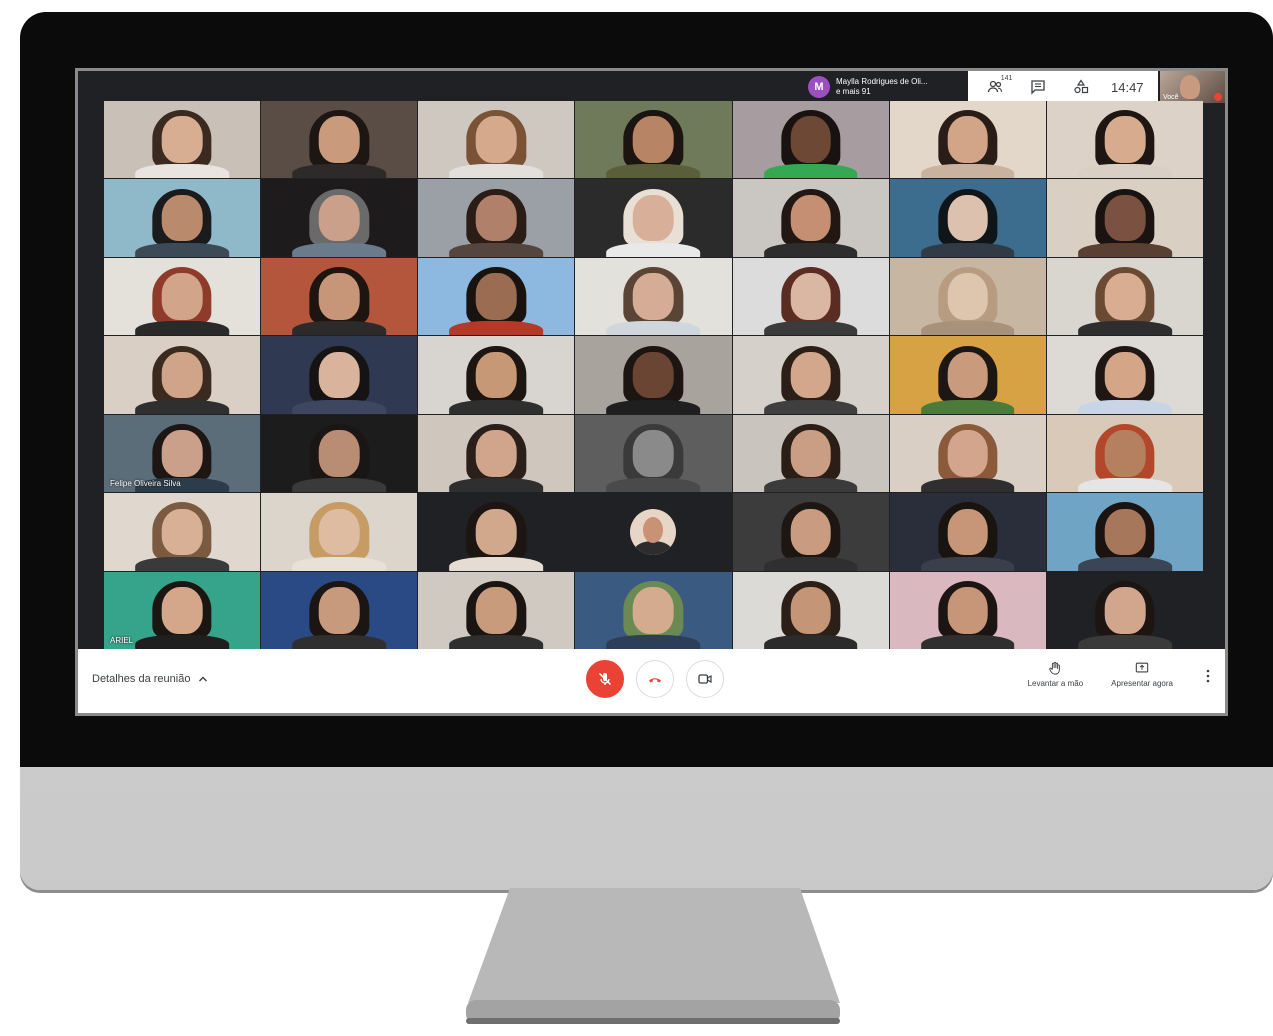  I want to click on chat-button, so click(1038, 87).